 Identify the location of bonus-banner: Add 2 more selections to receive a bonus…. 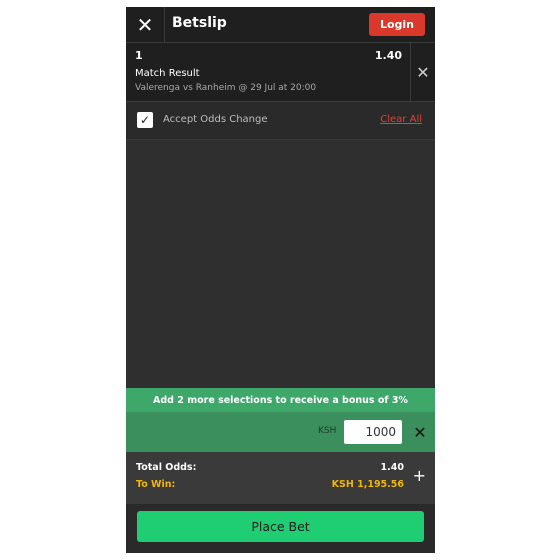
(280, 400).